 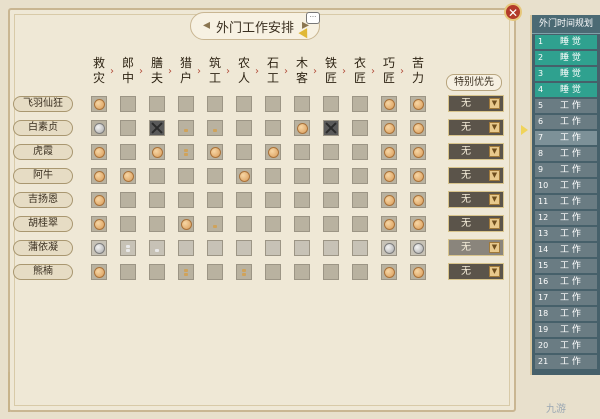 I want to click on schedule-hour-row: 7 工 作, so click(x=566, y=138).